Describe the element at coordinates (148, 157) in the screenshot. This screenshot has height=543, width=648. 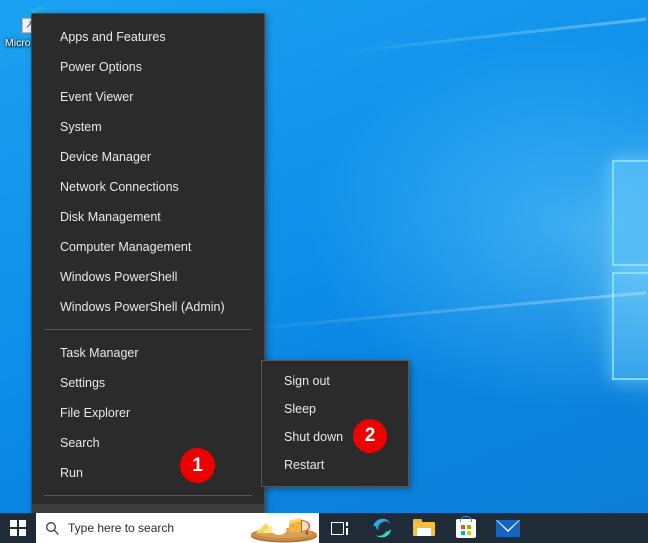
I see `menu-item-device-manager: Device Manager` at that location.